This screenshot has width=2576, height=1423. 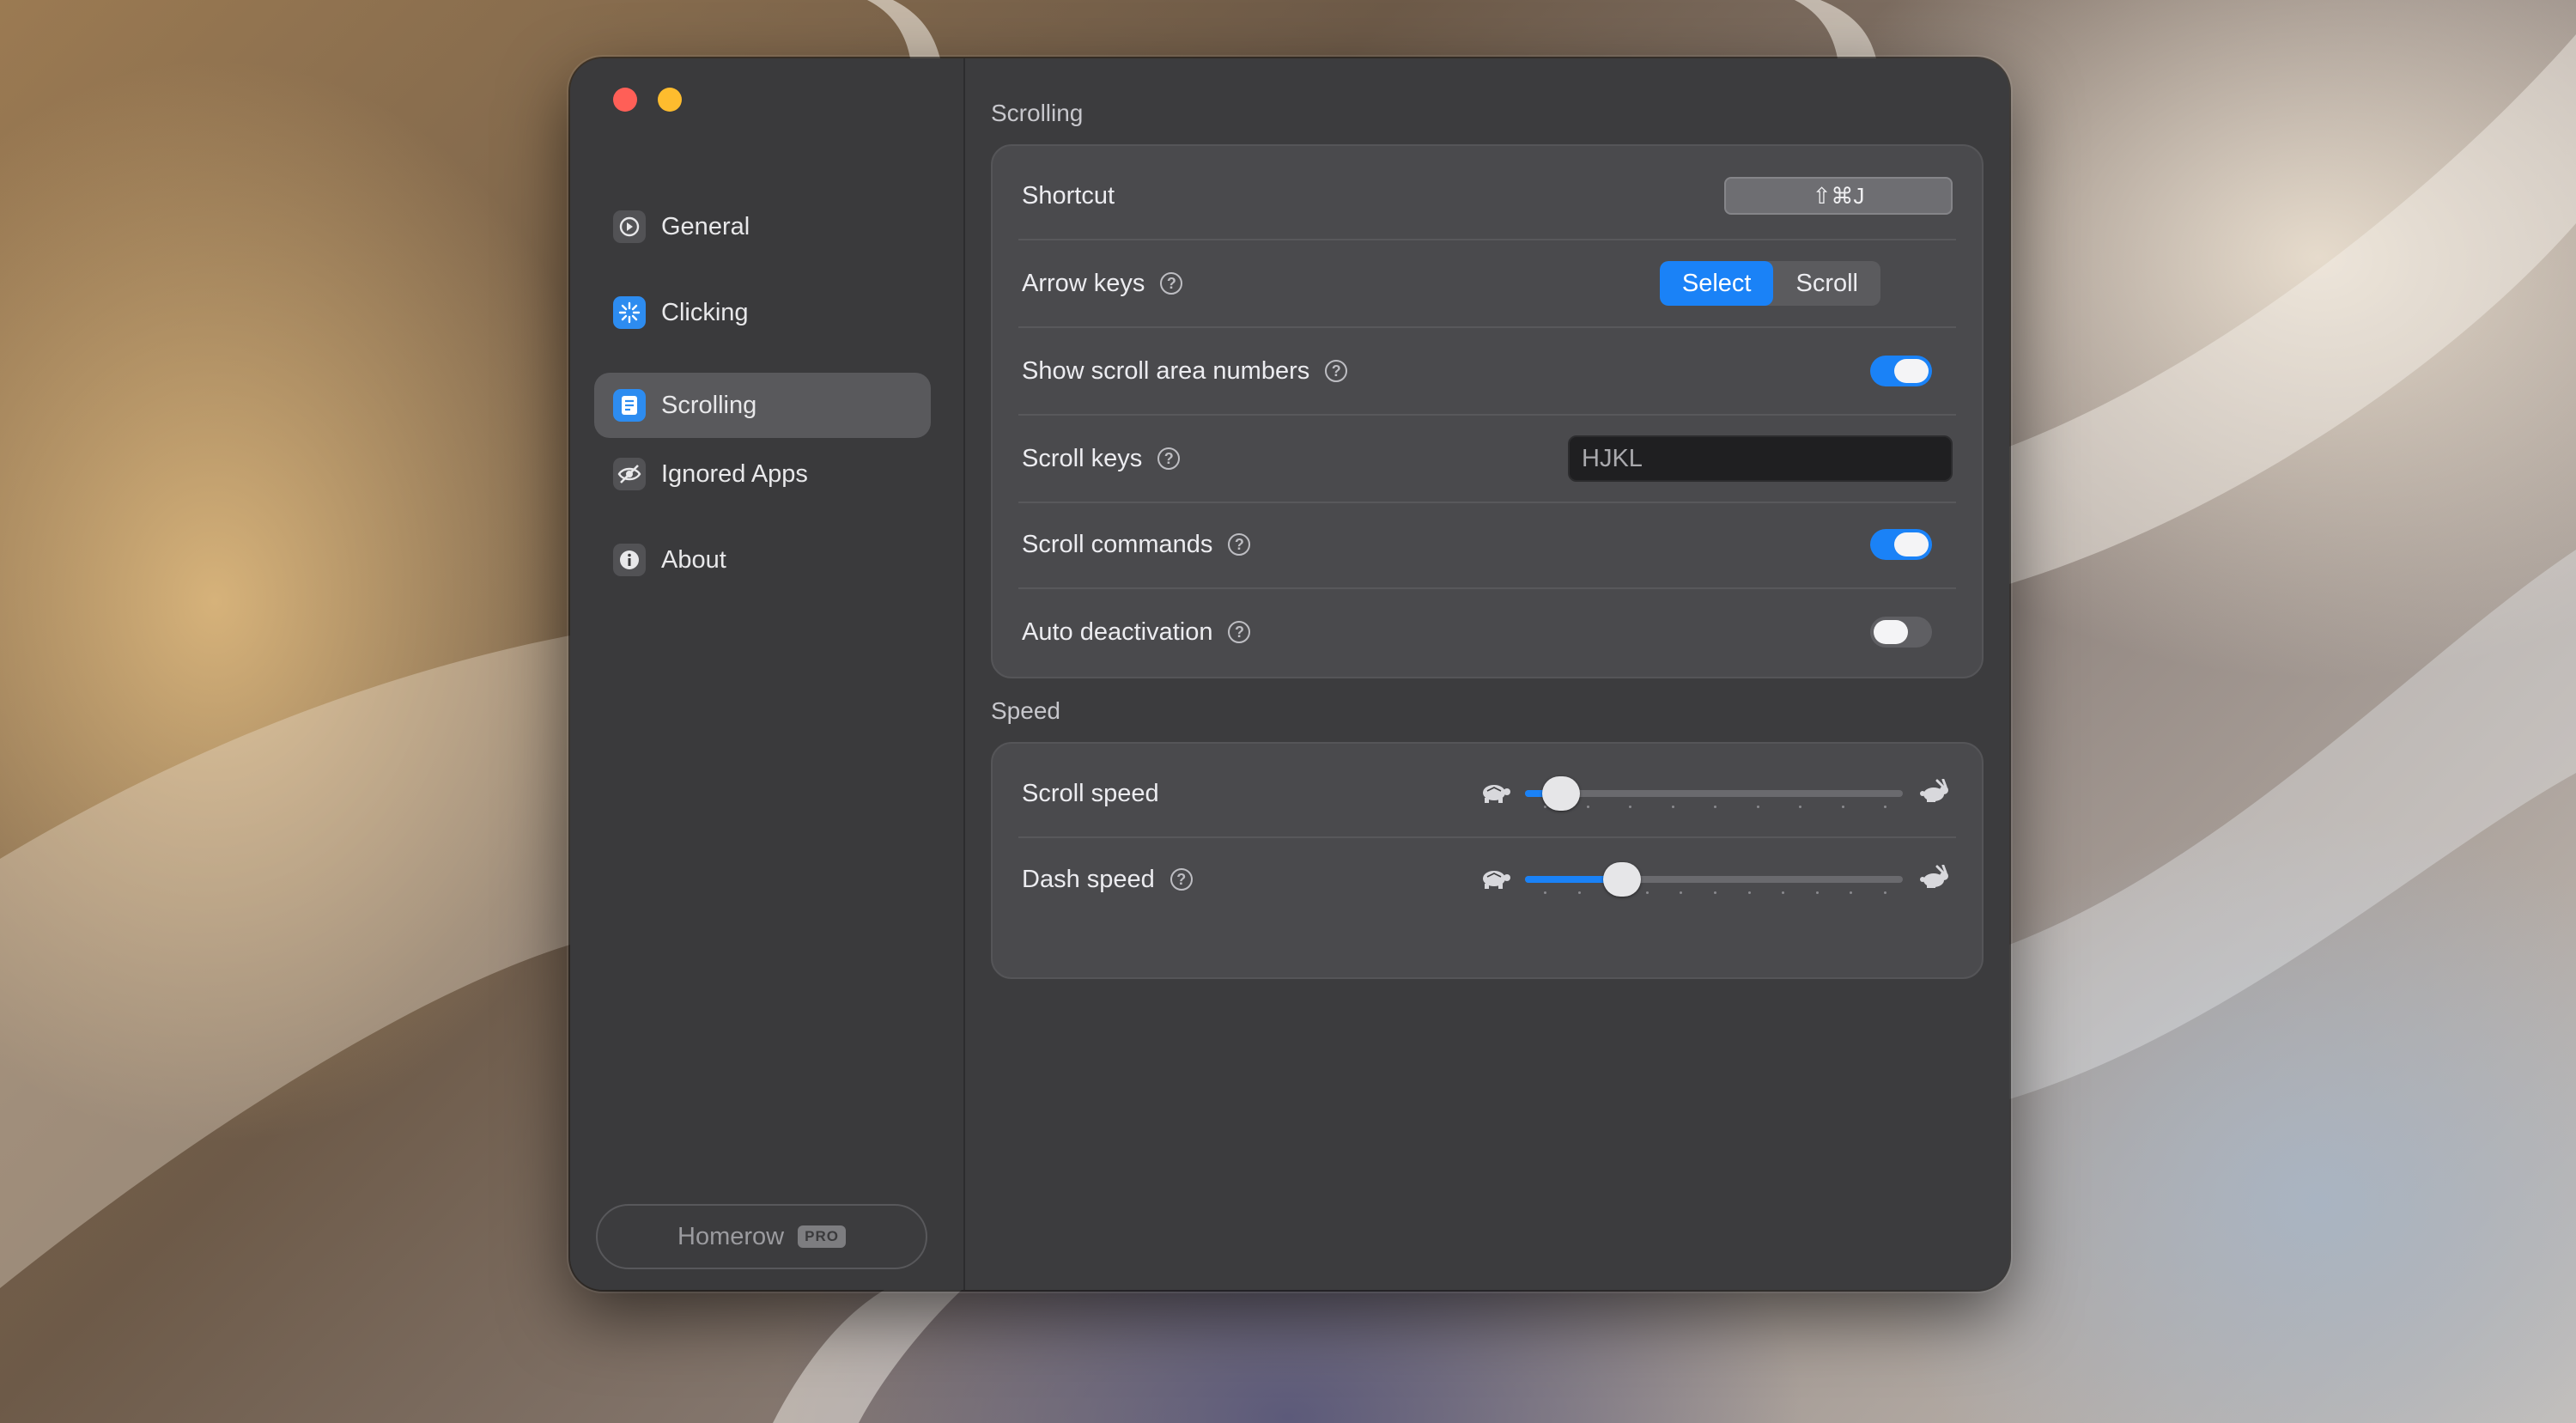 I want to click on sidebar-item-general: General, so click(x=762, y=226).